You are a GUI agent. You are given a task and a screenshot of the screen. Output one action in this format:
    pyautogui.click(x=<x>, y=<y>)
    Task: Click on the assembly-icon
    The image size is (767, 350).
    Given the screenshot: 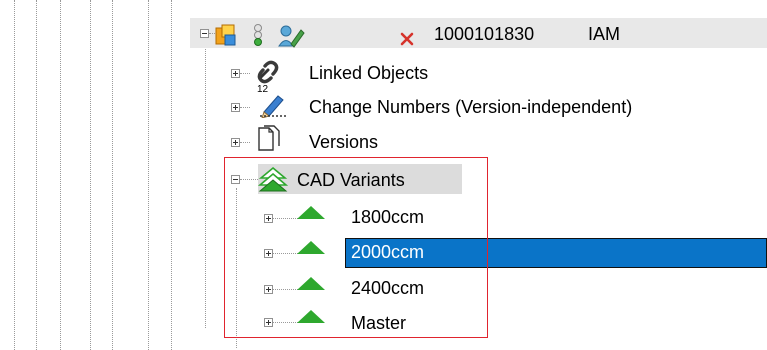 What is the action you would take?
    pyautogui.click(x=225, y=35)
    